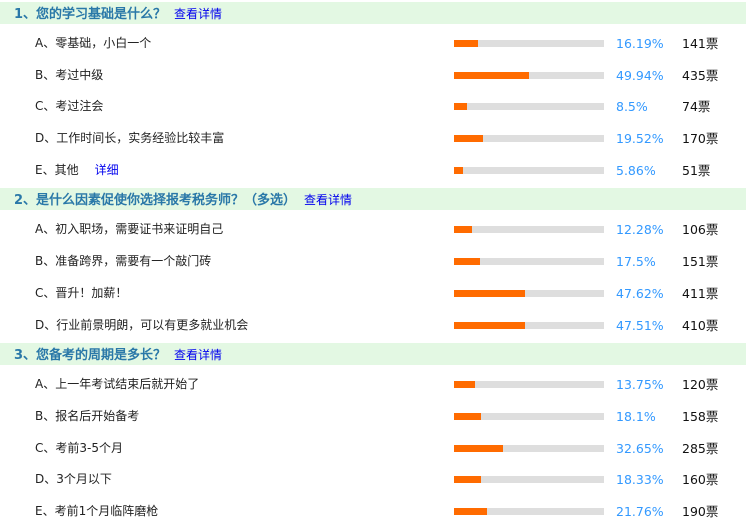 The height and width of the screenshot is (530, 746). Describe the element at coordinates (700, 230) in the screenshot. I see `option-votes: 106票` at that location.